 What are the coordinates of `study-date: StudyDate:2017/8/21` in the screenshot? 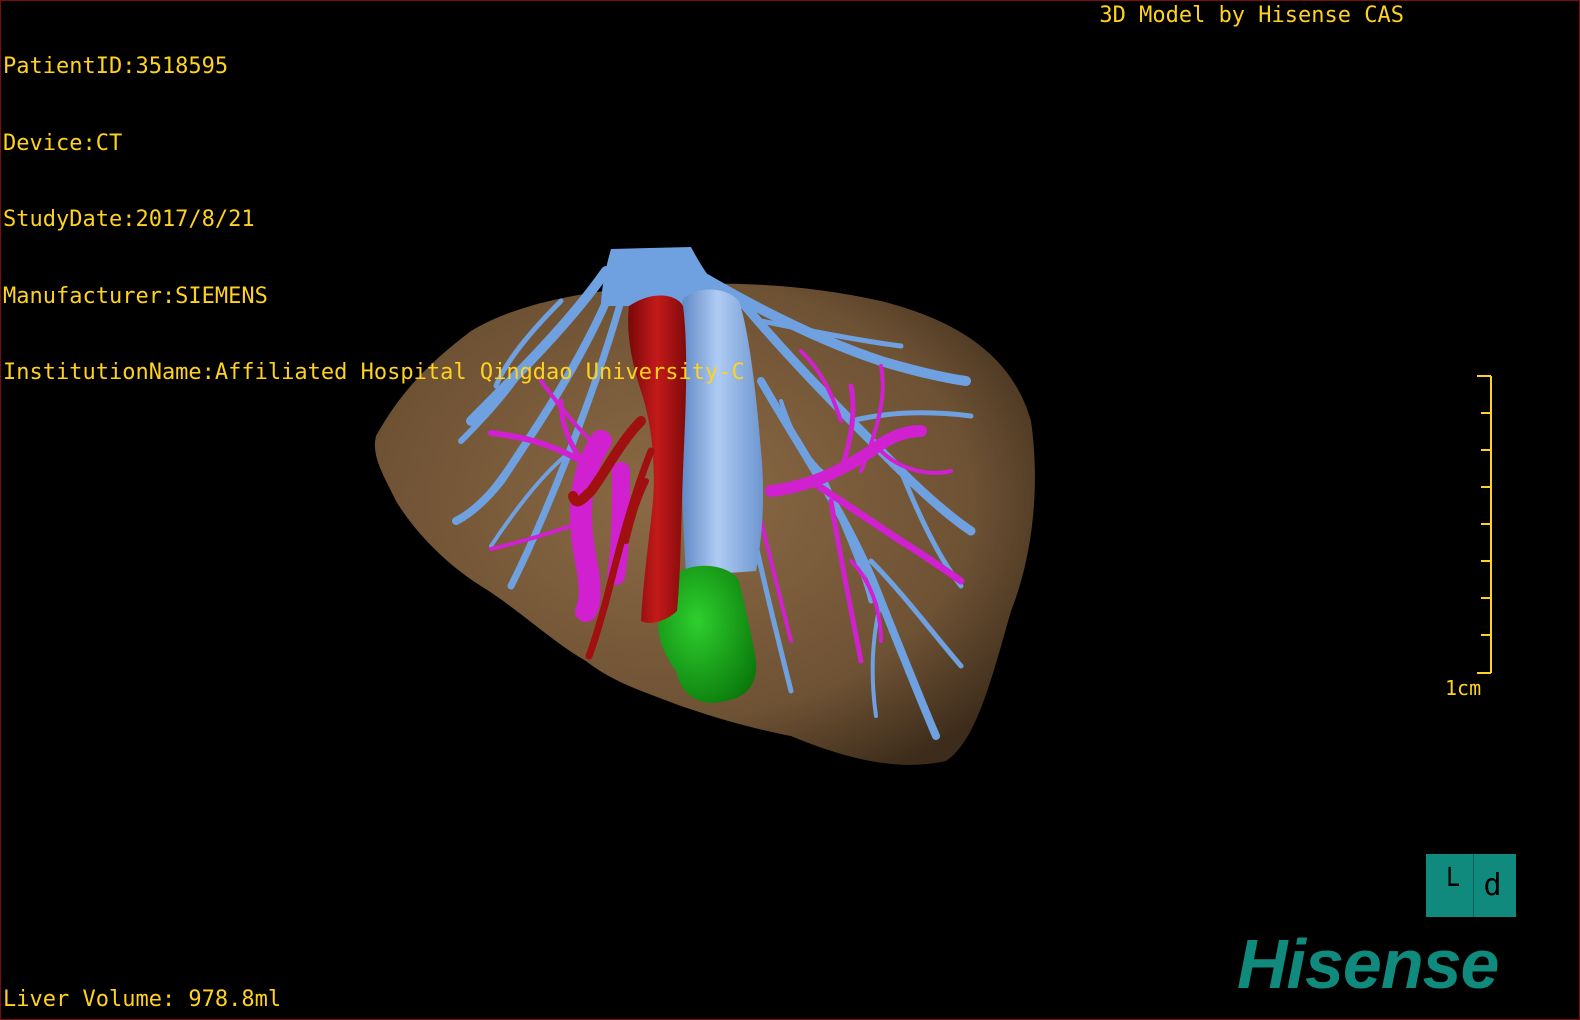 It's located at (129, 219).